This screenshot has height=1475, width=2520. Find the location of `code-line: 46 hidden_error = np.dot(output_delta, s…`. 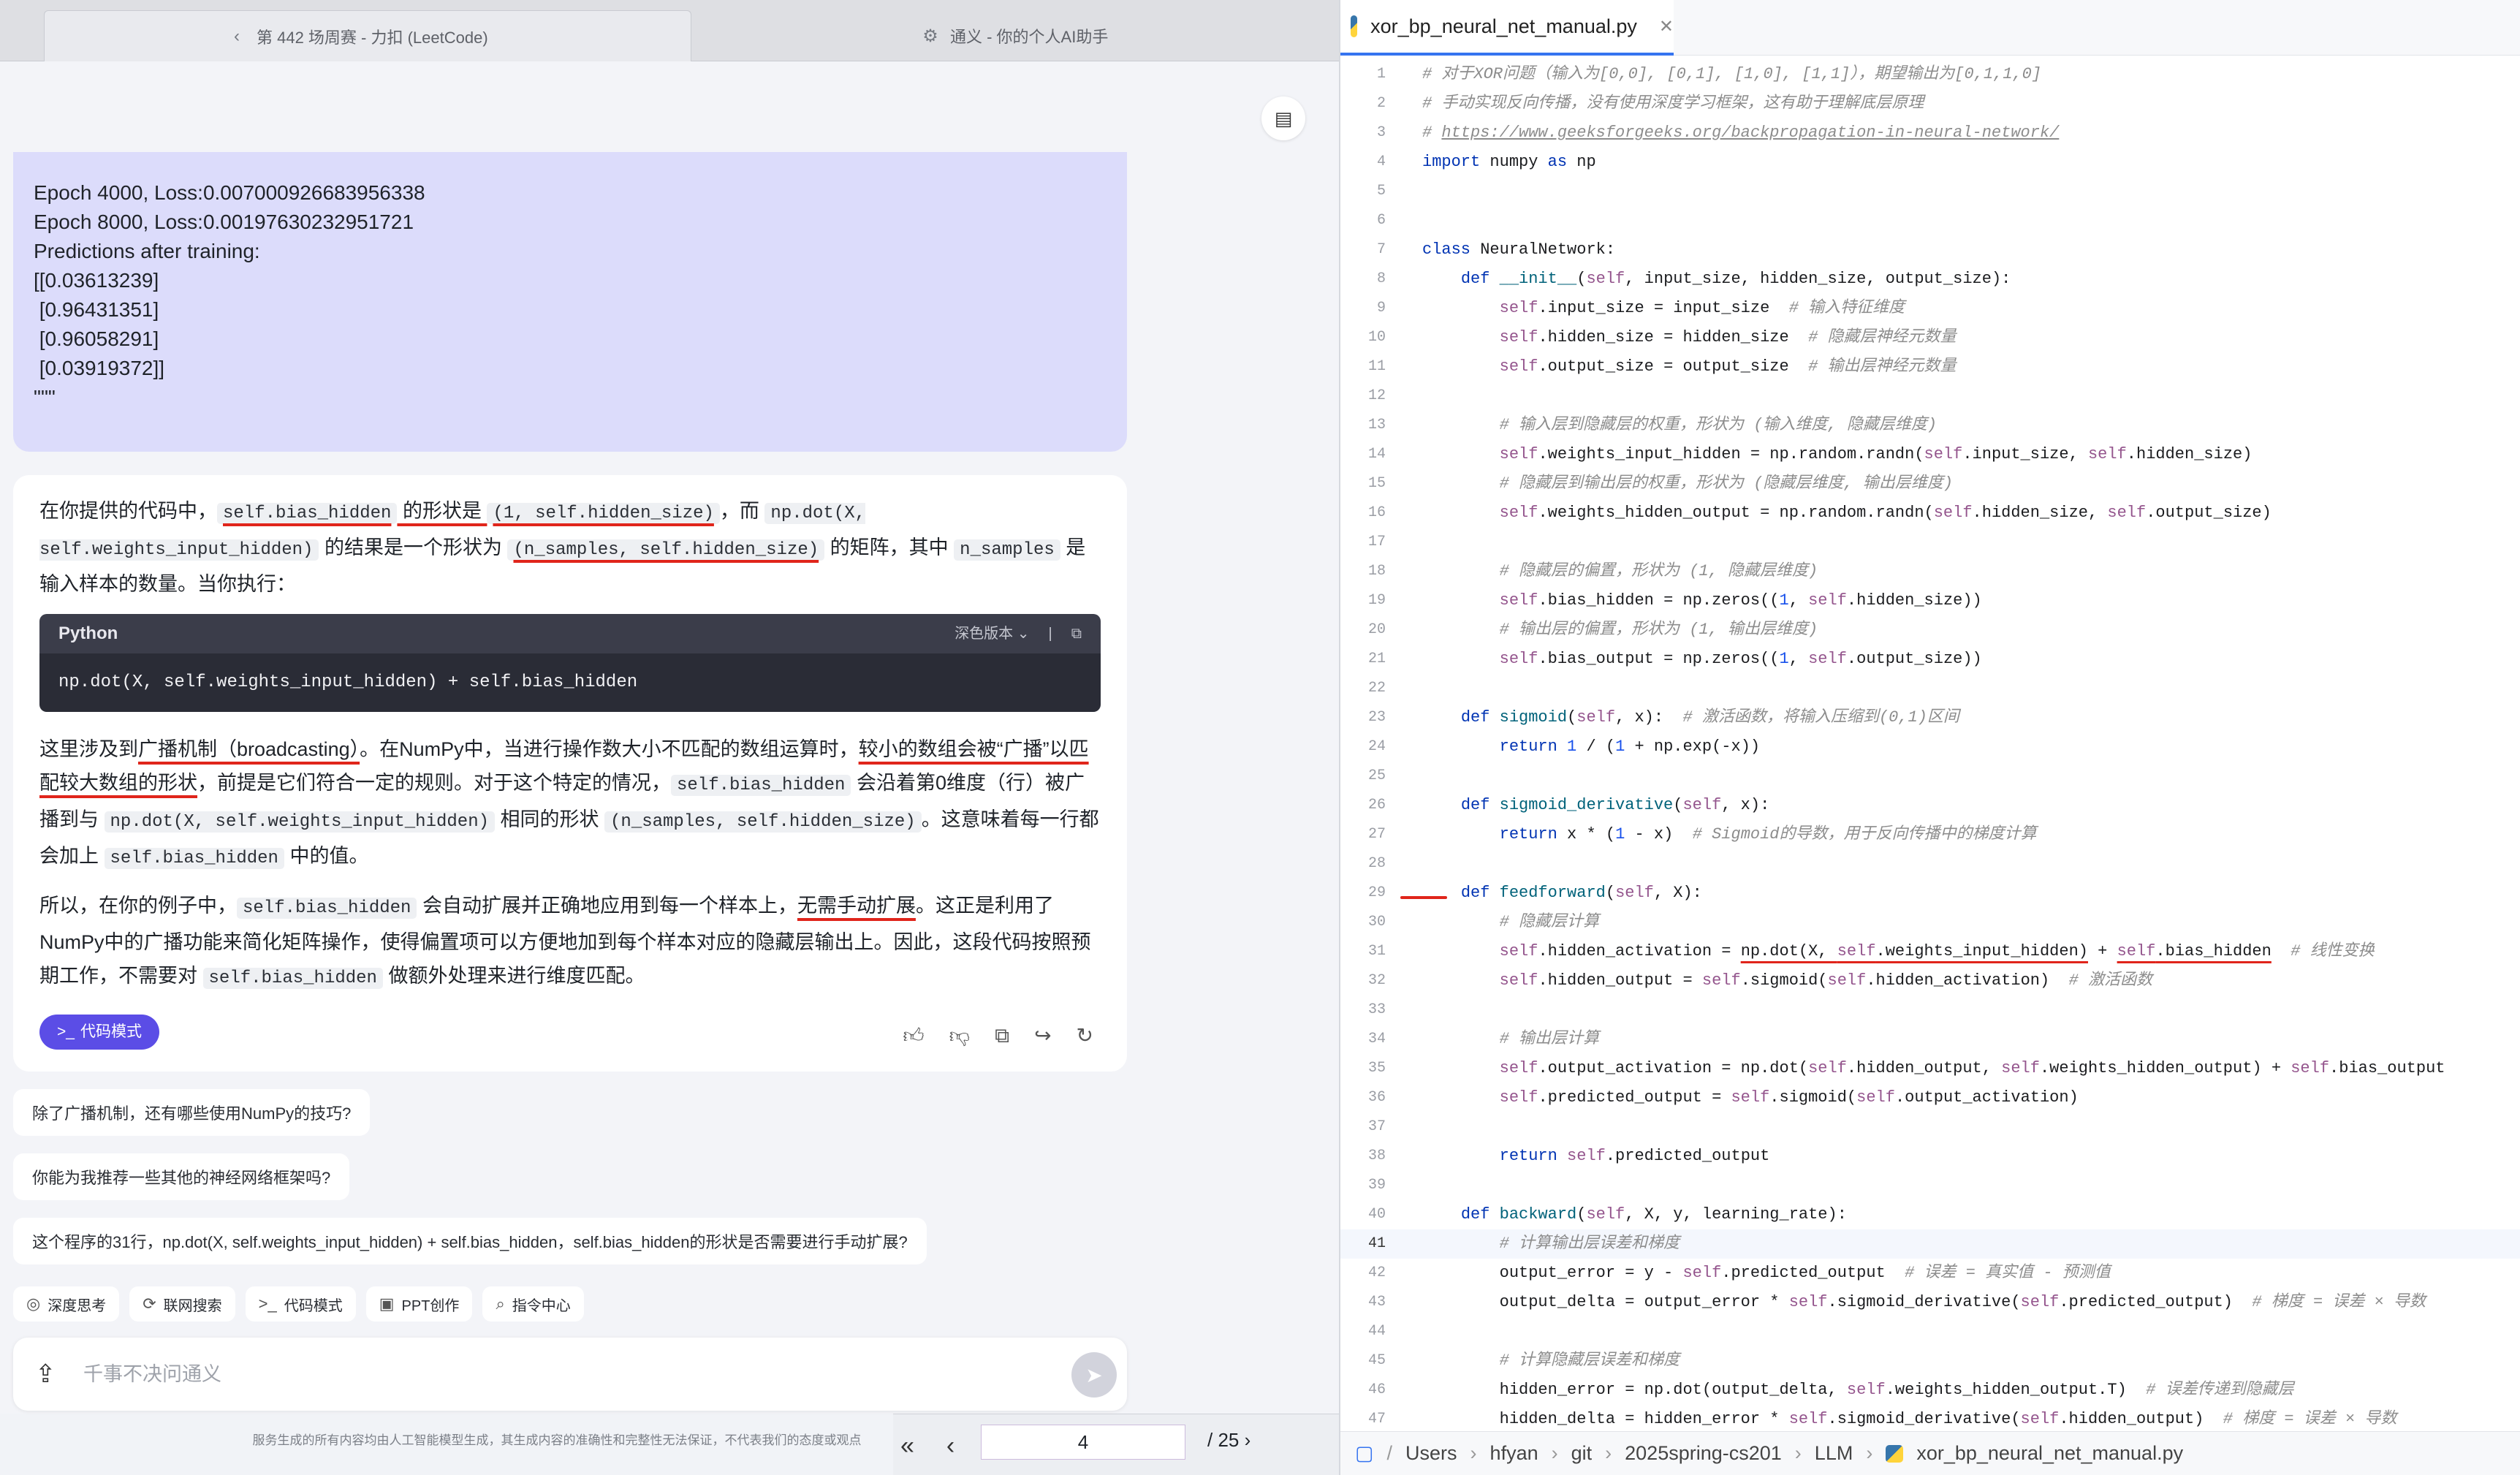

code-line: 46 hidden_error = np.dot(output_delta, s… is located at coordinates (1930, 1390).